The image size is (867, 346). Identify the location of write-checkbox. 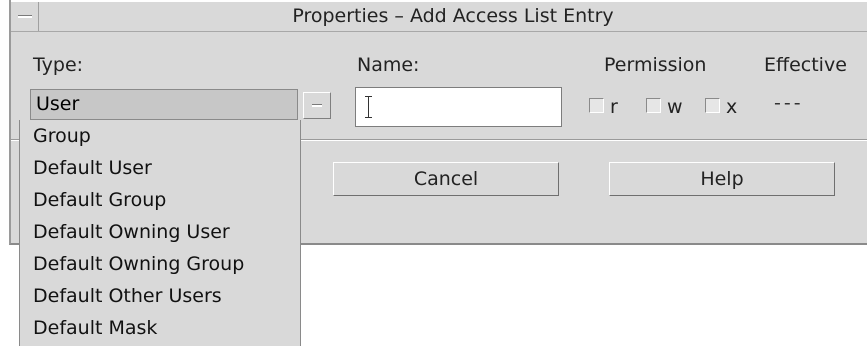
(653, 105).